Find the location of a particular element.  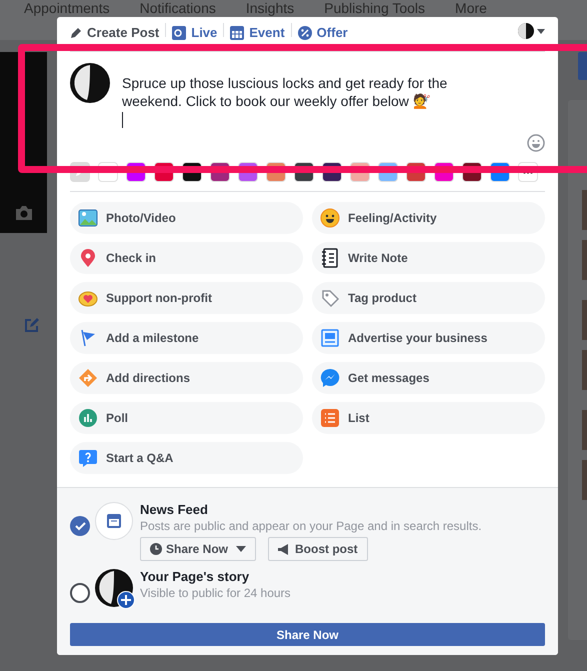

composer-tab: Offer is located at coordinates (323, 32).